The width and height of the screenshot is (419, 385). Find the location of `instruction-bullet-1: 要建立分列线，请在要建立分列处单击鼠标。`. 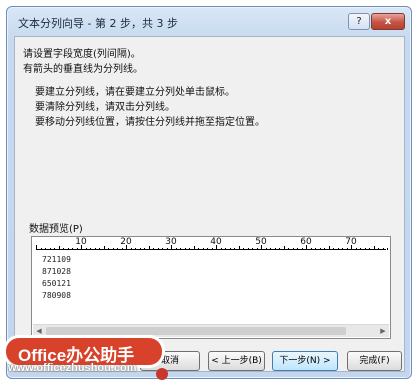

instruction-bullet-1: 要建立分列线，请在要建立分列处单击鼠标。 is located at coordinates (135, 92).